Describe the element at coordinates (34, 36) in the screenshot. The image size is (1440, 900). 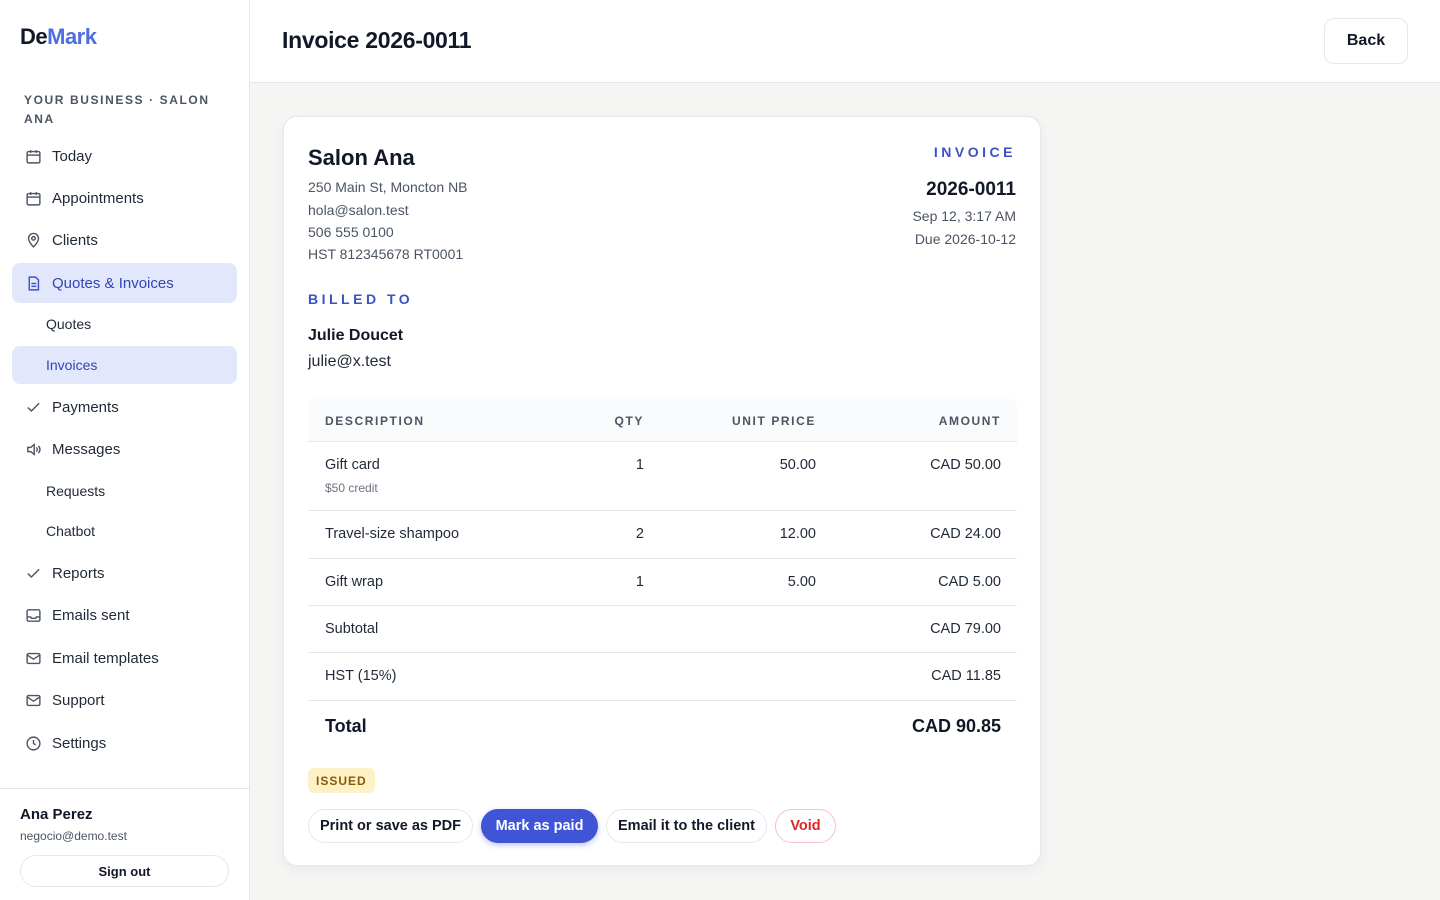
I see `brand-logo-part1: De` at that location.